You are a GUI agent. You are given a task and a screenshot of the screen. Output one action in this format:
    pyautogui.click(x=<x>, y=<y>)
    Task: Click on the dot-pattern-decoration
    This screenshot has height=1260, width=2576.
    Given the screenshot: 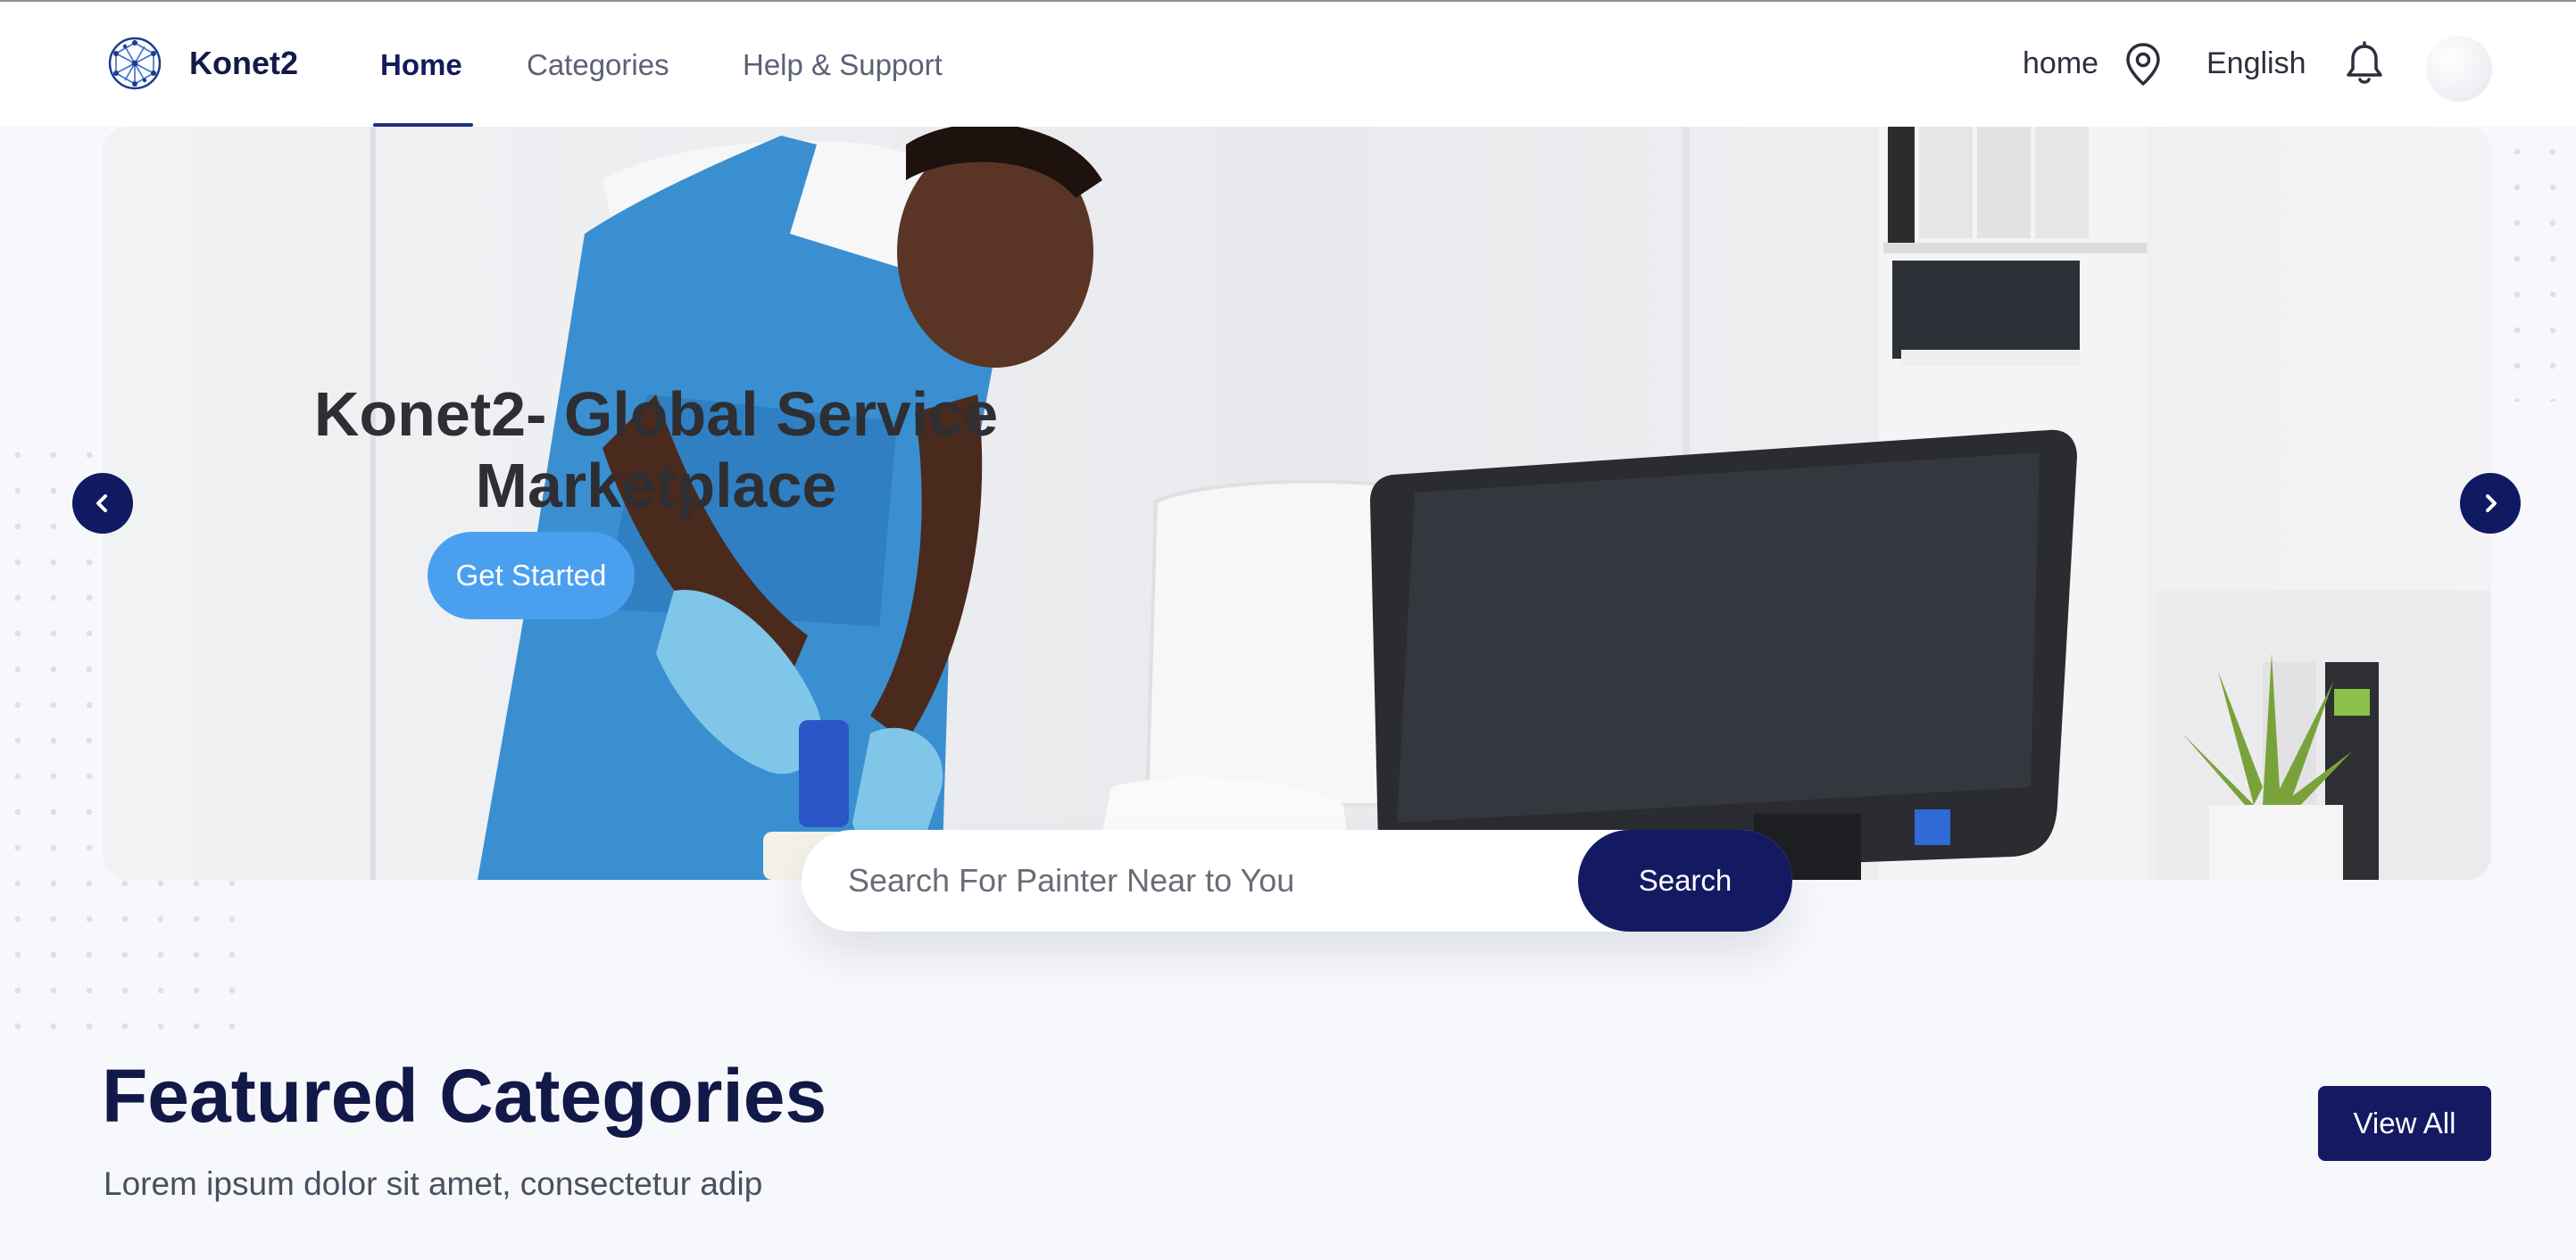 What is the action you would take?
    pyautogui.click(x=2537, y=268)
    